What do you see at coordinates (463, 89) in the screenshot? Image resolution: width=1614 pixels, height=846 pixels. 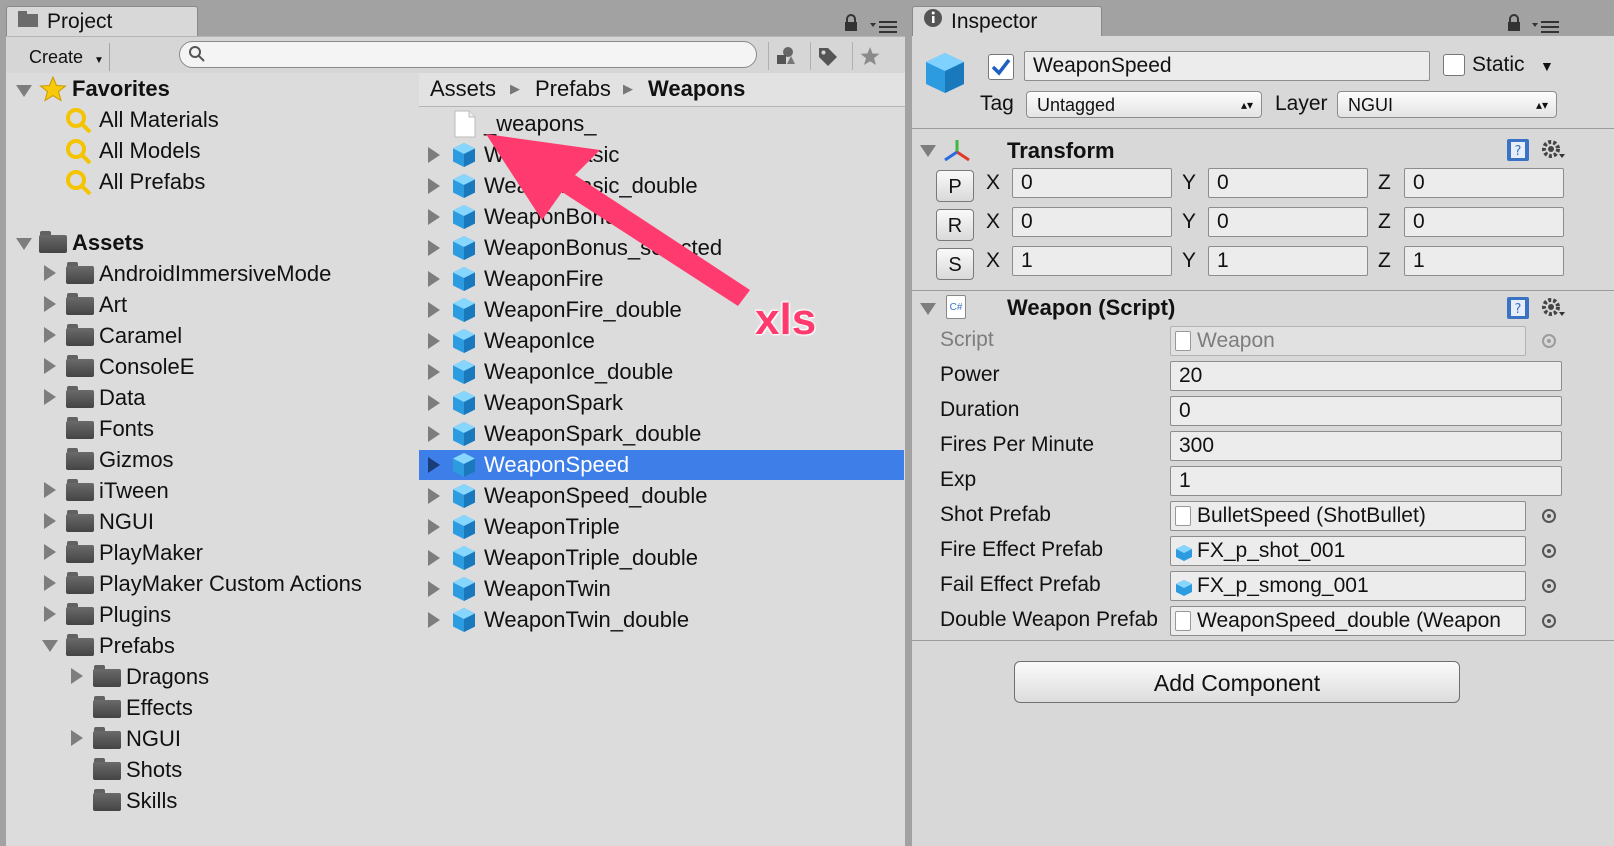 I see `breadcrumb-assets: Assets` at bounding box center [463, 89].